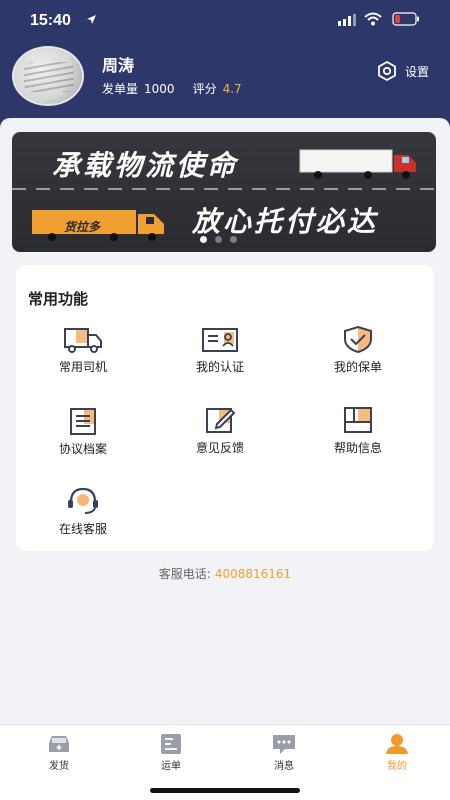 The width and height of the screenshot is (450, 800). I want to click on truck-brand-text: 货拉多, so click(82, 227).